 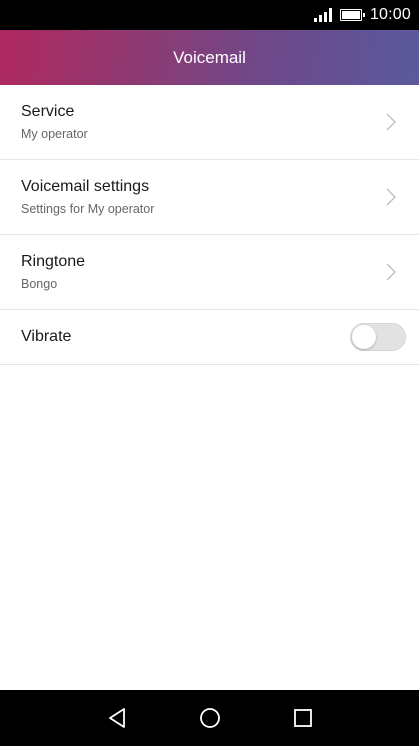 I want to click on toggle-knob, so click(x=364, y=337).